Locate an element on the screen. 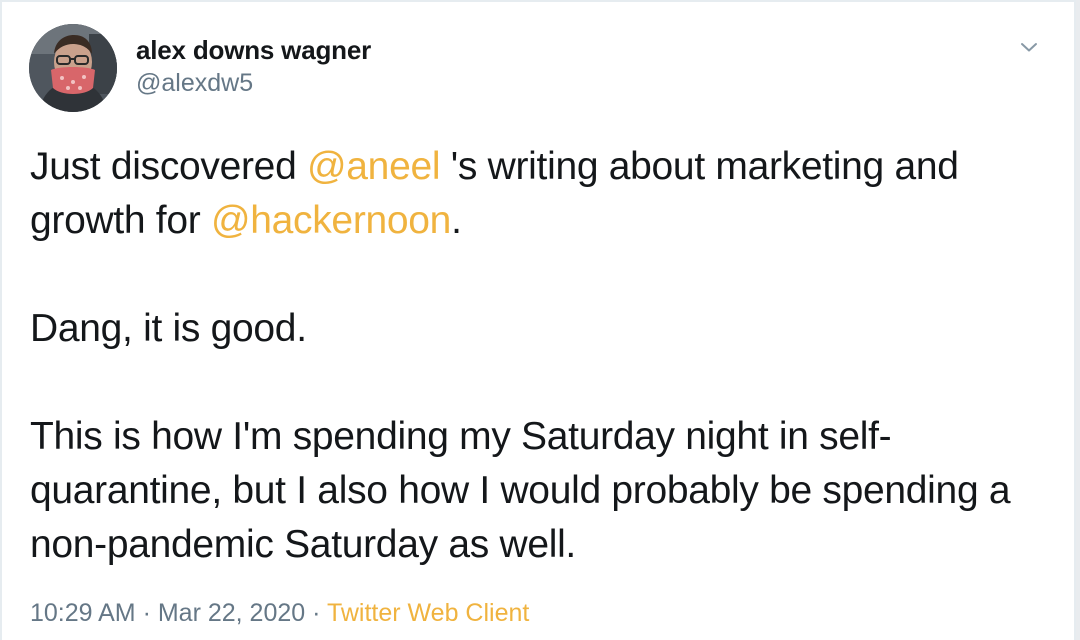 The width and height of the screenshot is (1080, 640). text-segment: . is located at coordinates (456, 220).